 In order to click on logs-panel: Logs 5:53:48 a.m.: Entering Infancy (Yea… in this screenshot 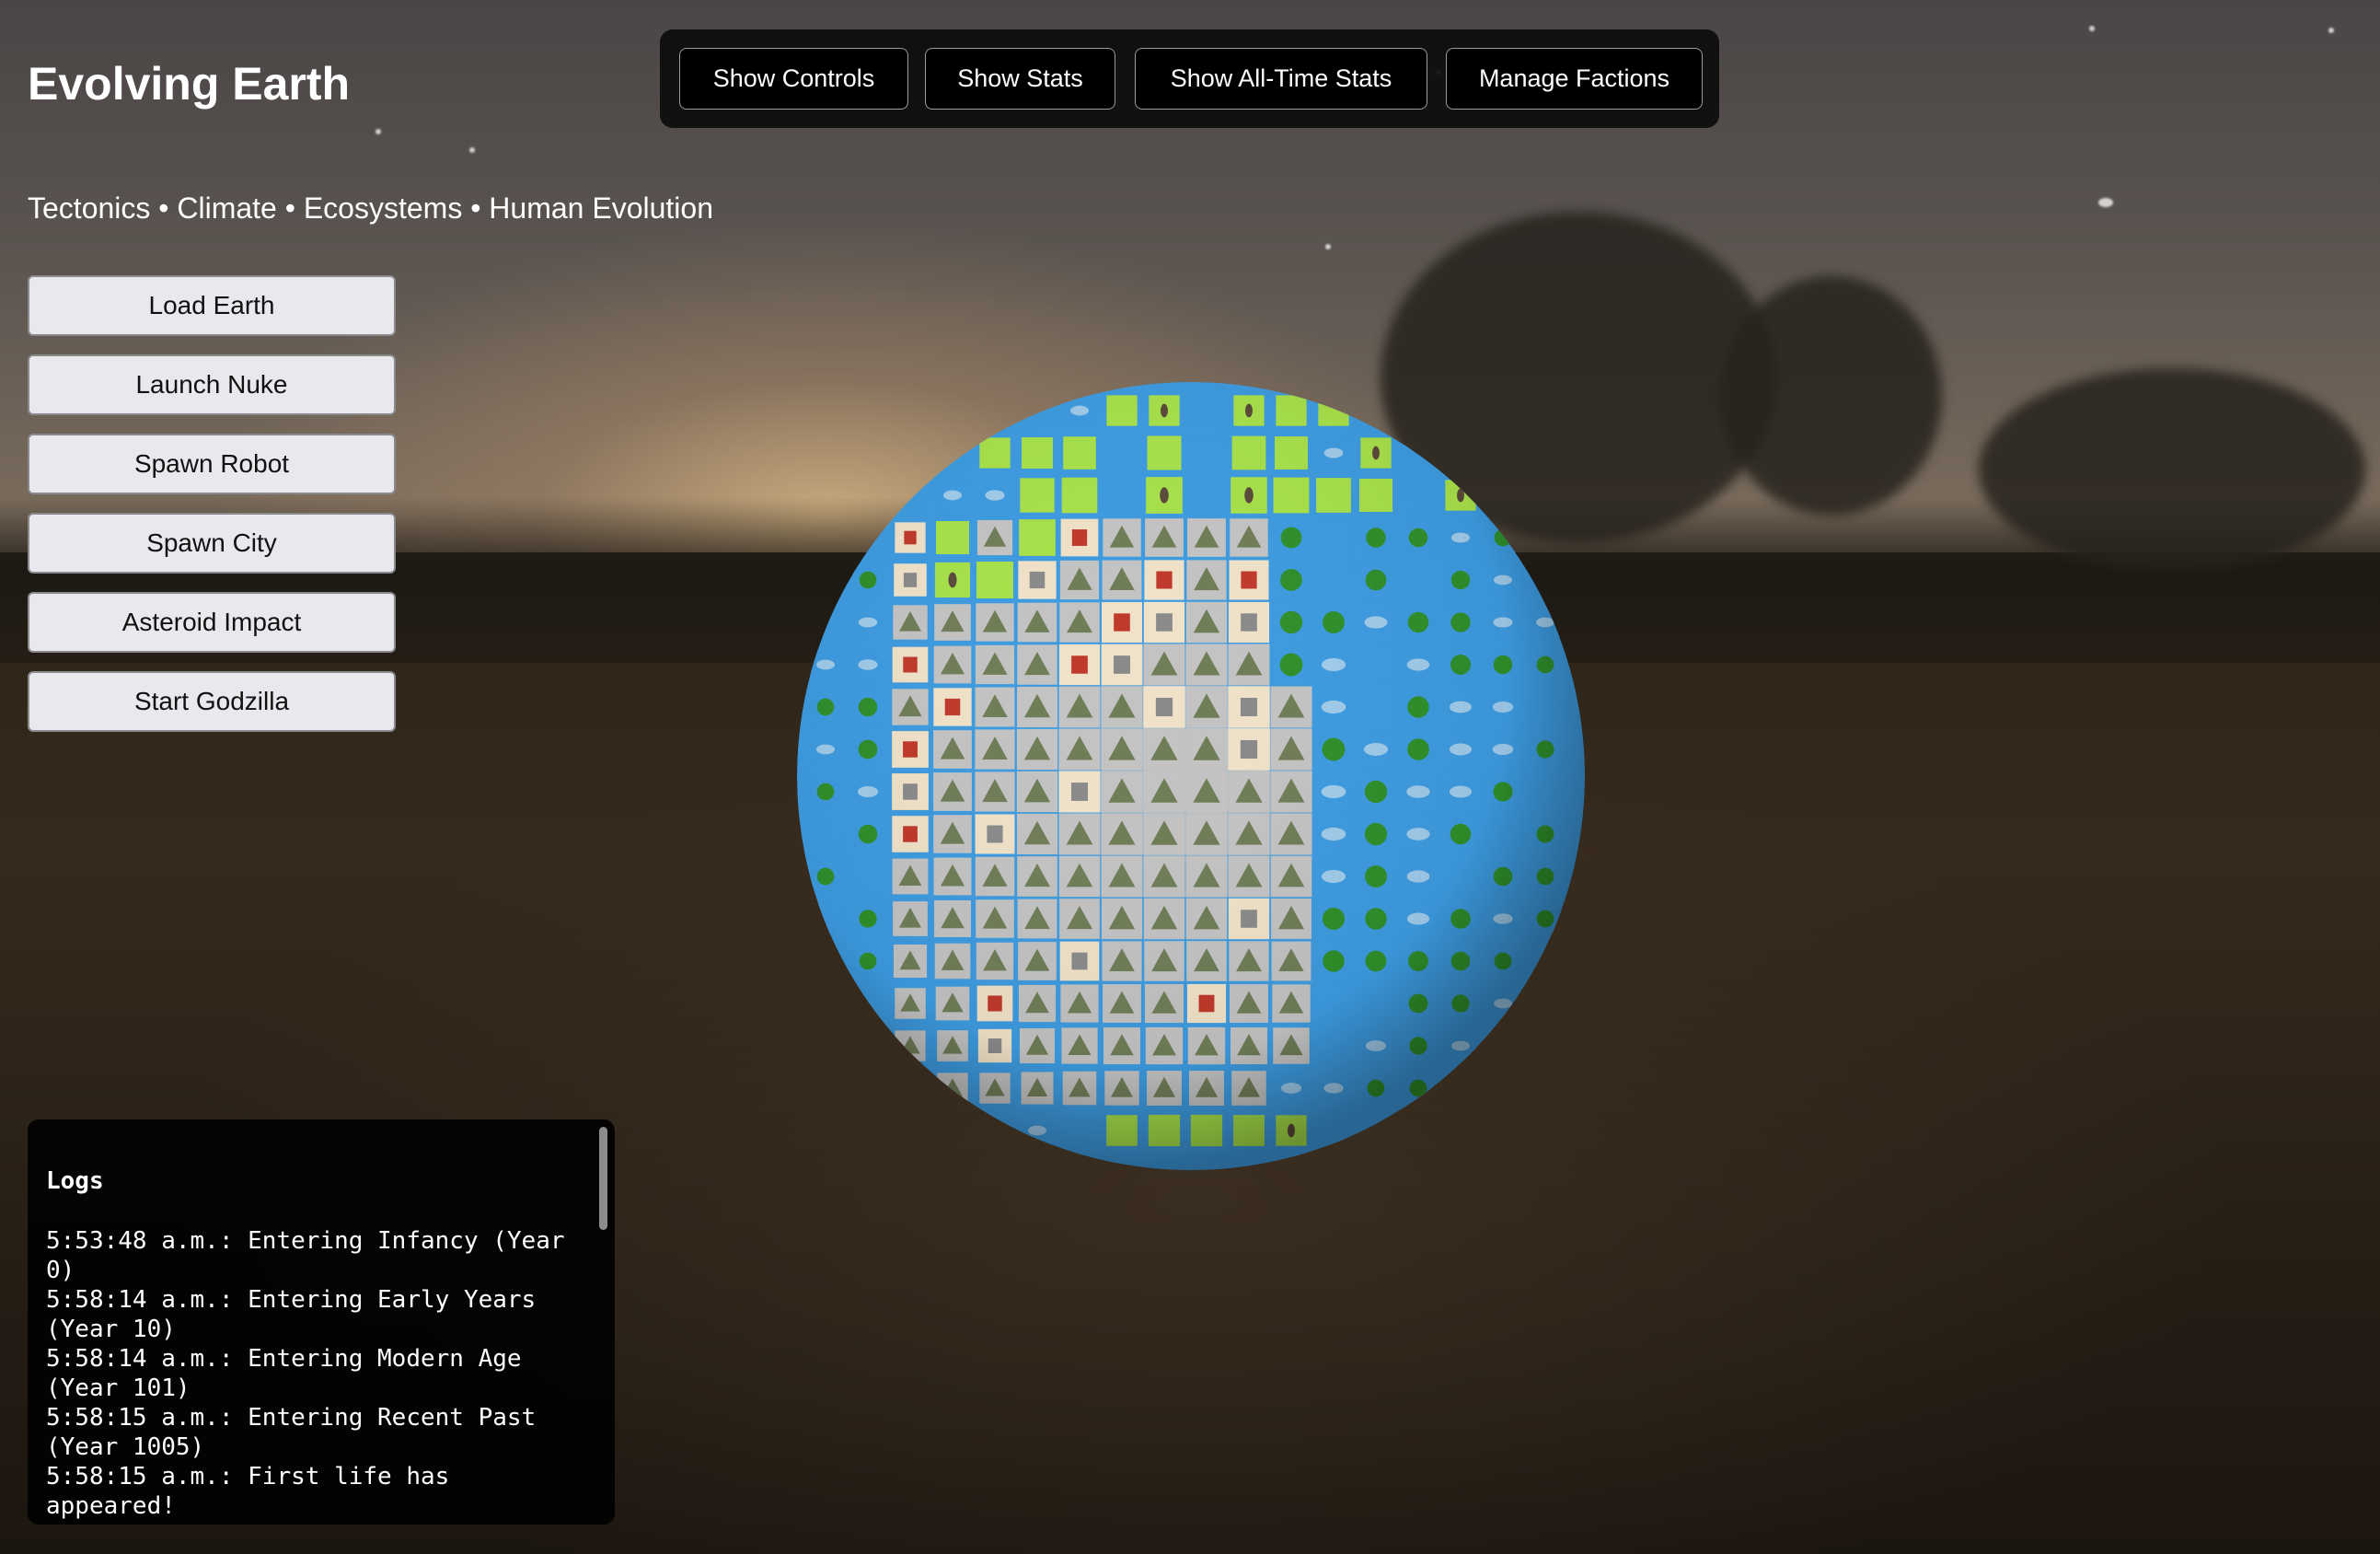, I will do `click(321, 1322)`.